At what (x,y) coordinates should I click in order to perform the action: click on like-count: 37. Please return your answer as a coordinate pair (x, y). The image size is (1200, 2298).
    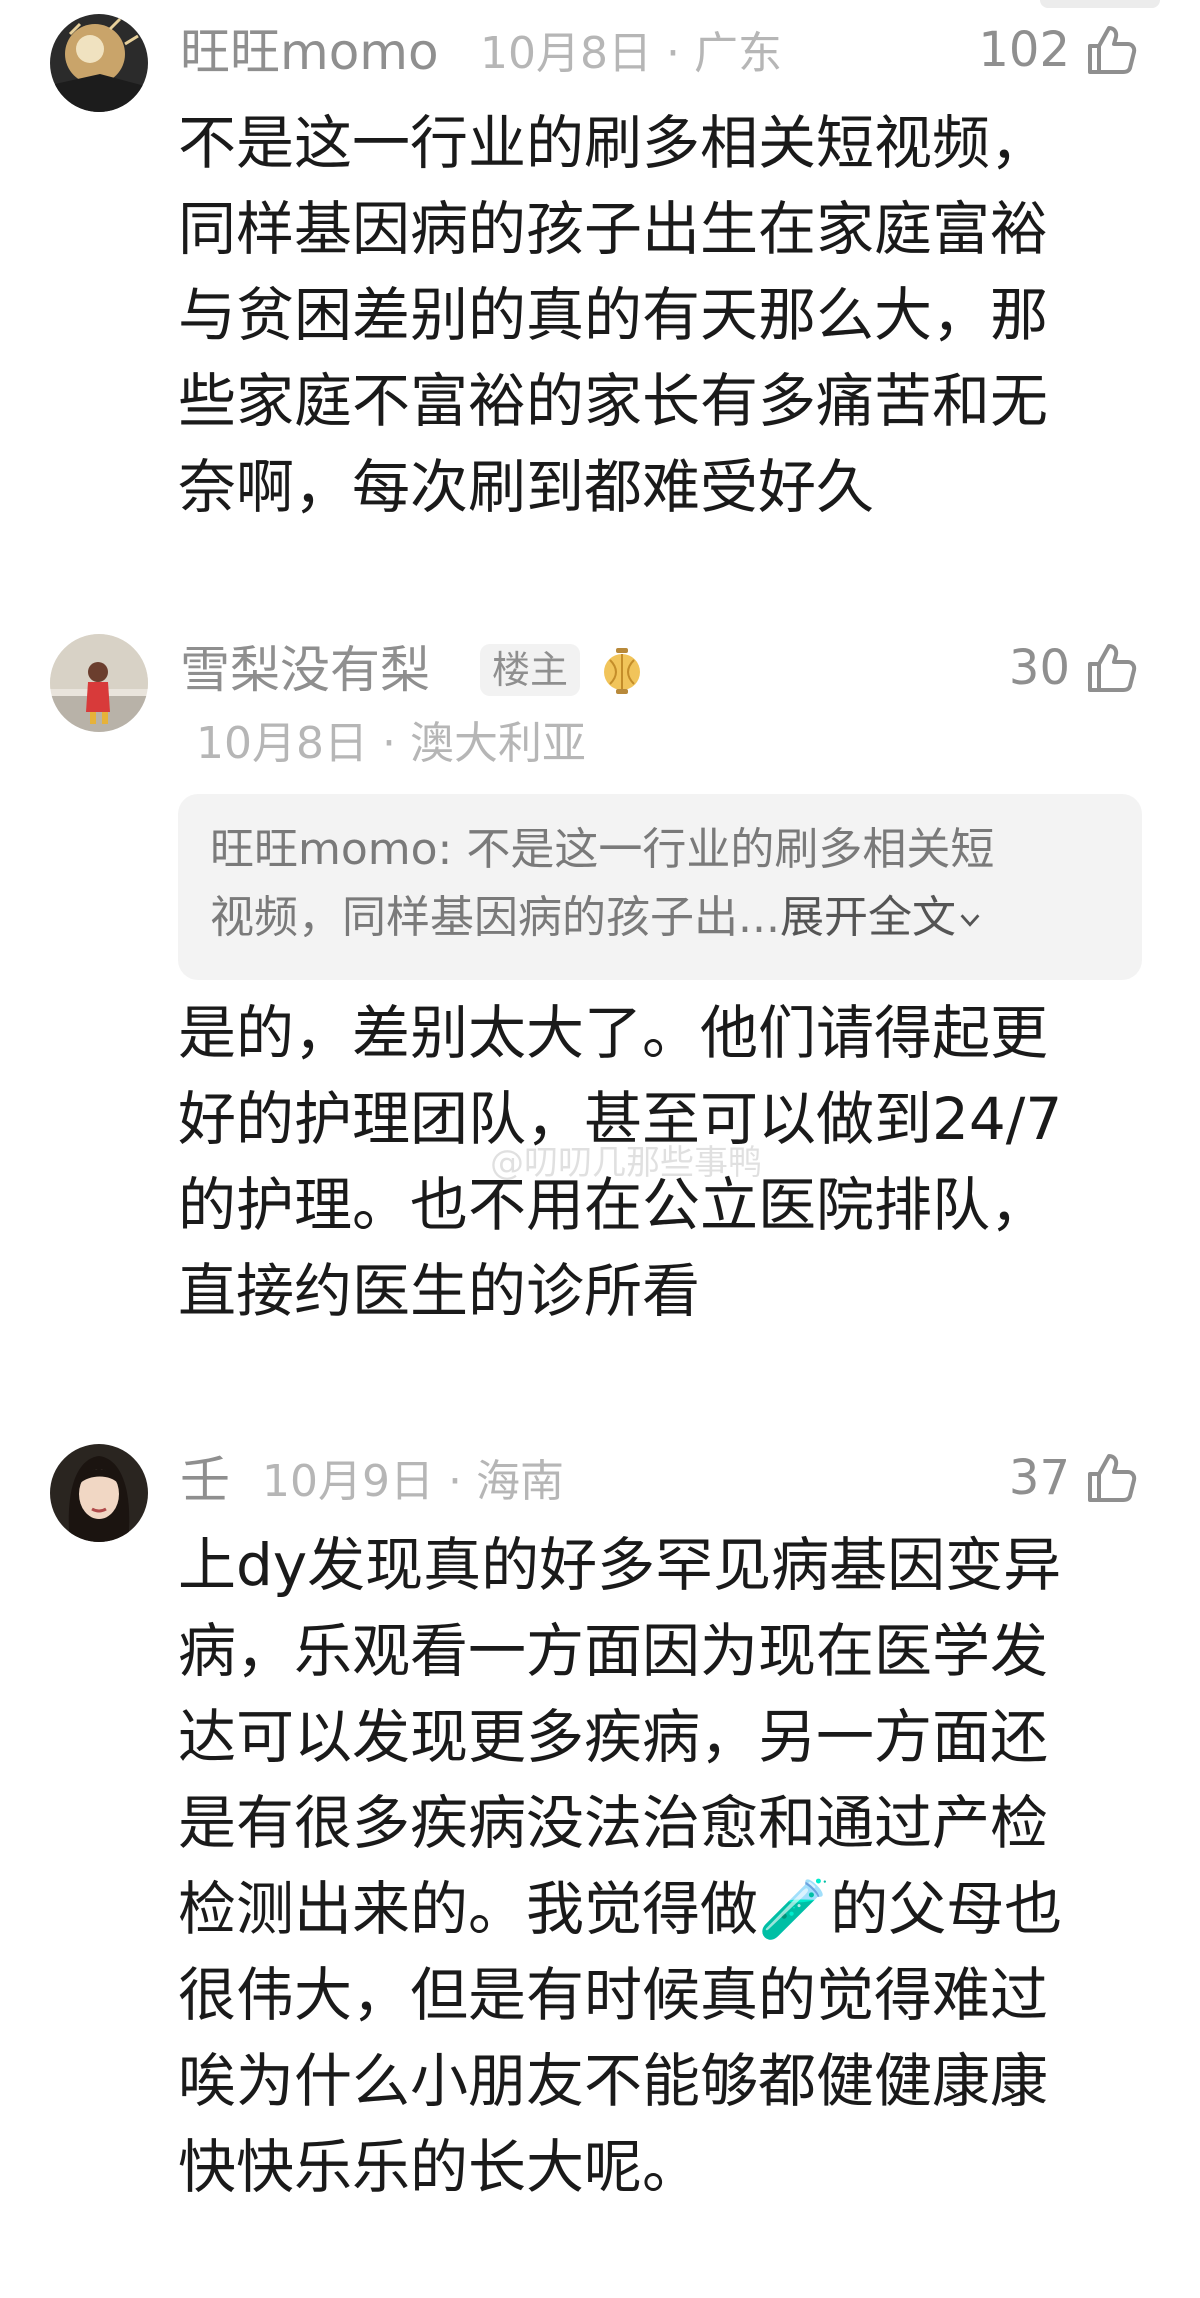
    Looking at the image, I should click on (1039, 1478).